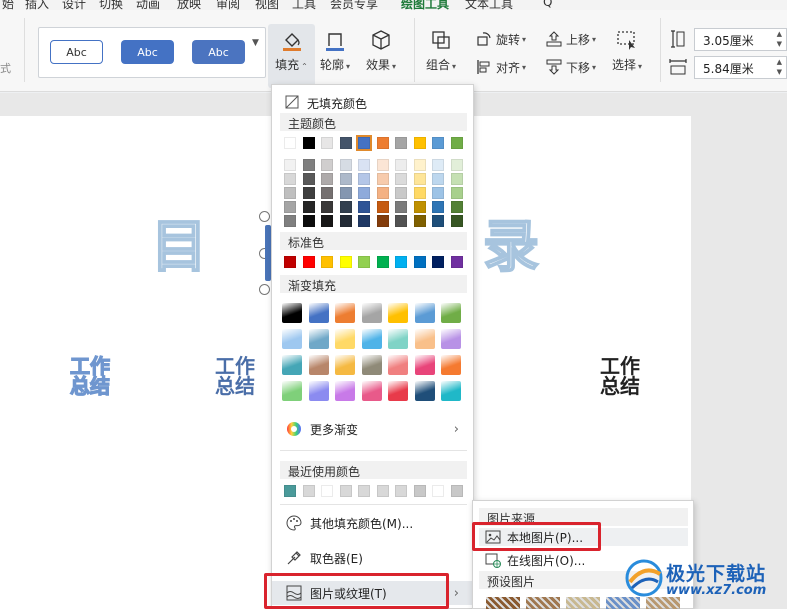 The height and width of the screenshot is (609, 787). What do you see at coordinates (235, 376) in the screenshot?
I see `wordart-blue: 工作总结` at bounding box center [235, 376].